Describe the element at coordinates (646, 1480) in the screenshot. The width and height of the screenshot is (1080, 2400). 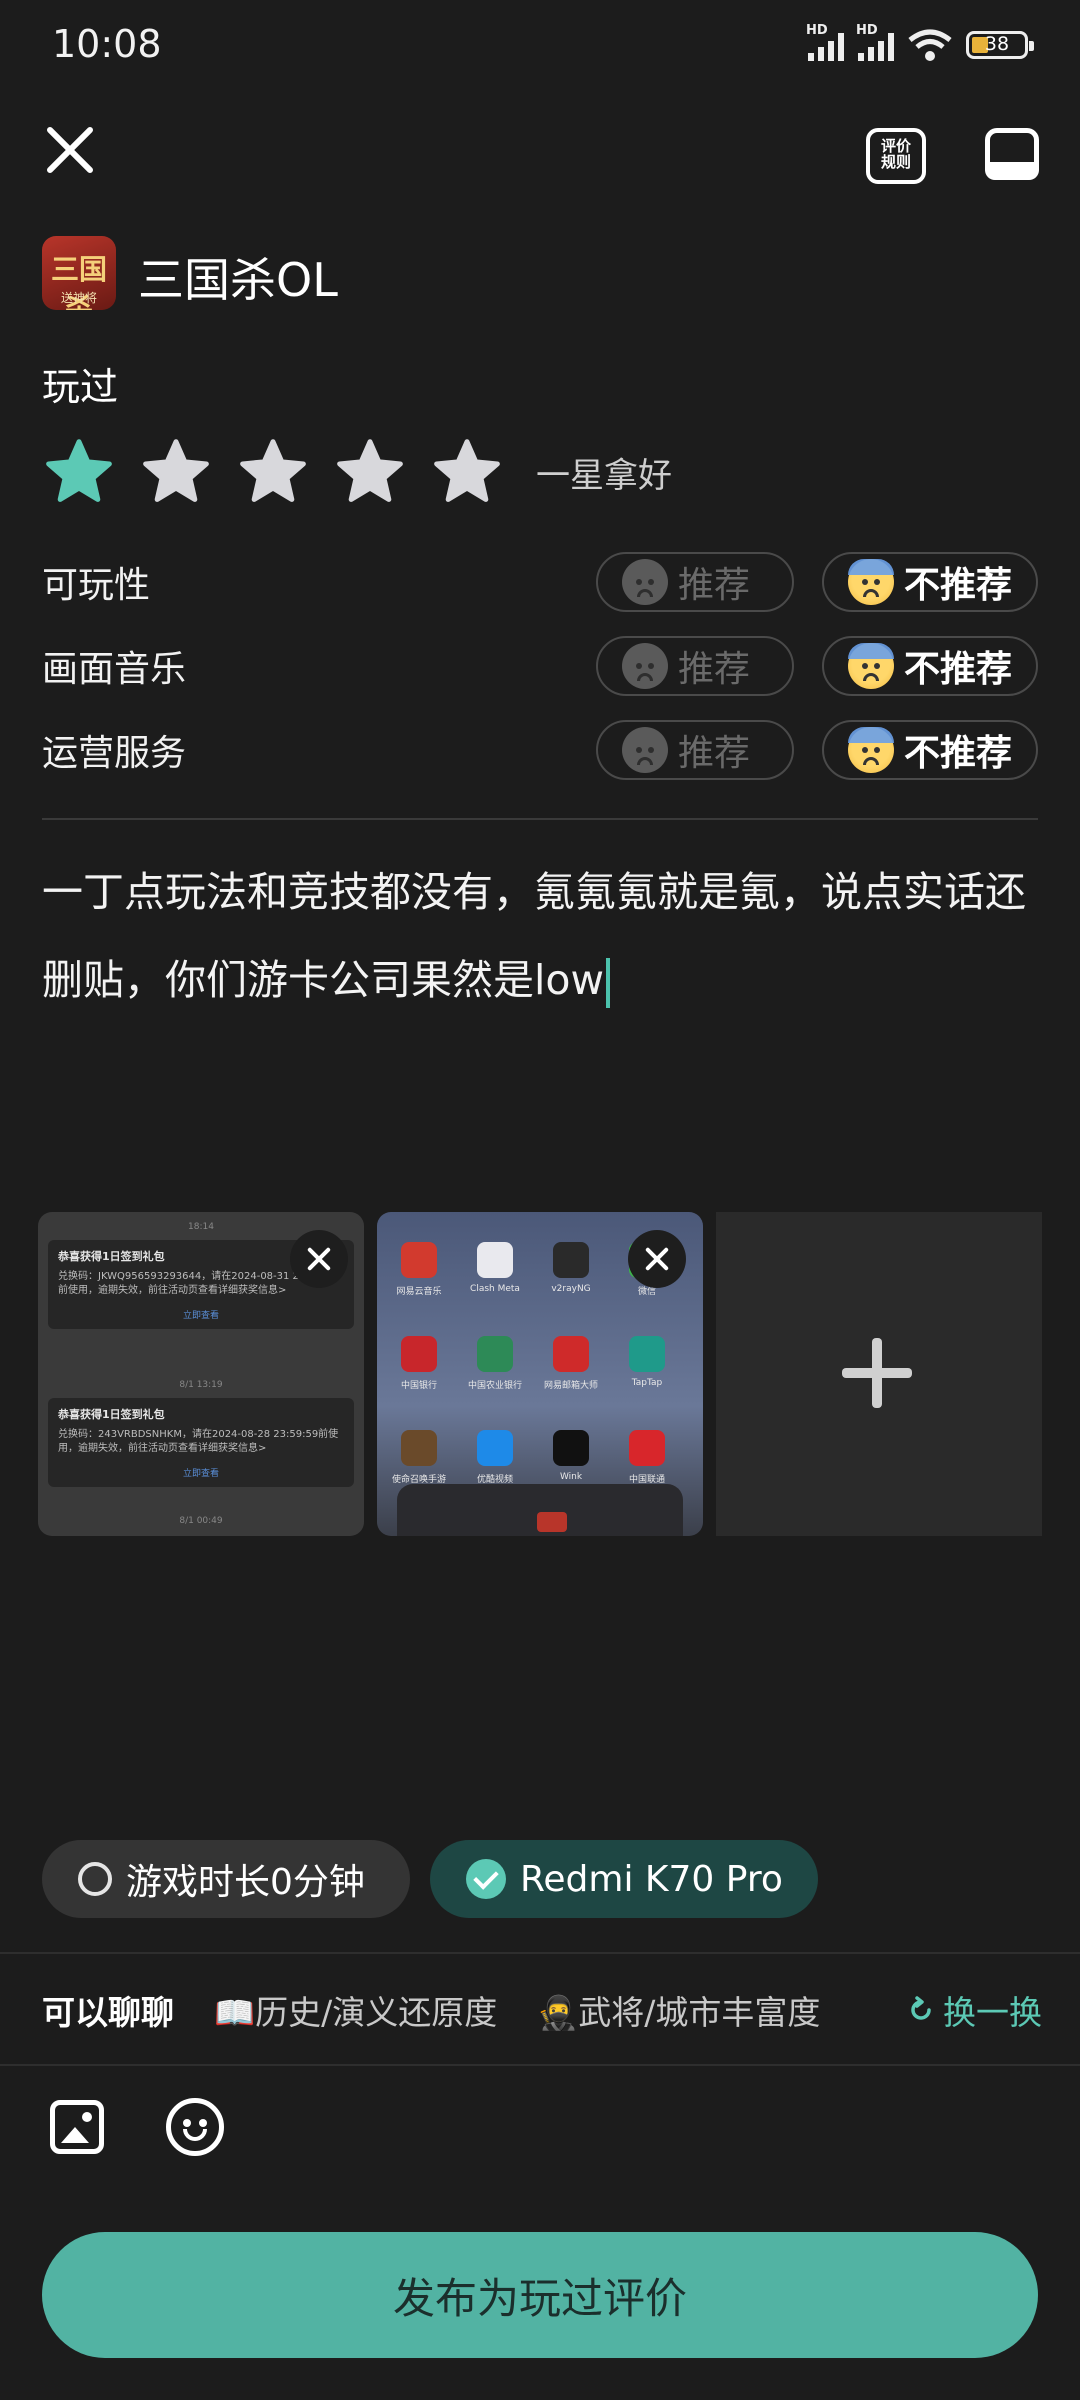
I see `app-label: 中国联通` at that location.